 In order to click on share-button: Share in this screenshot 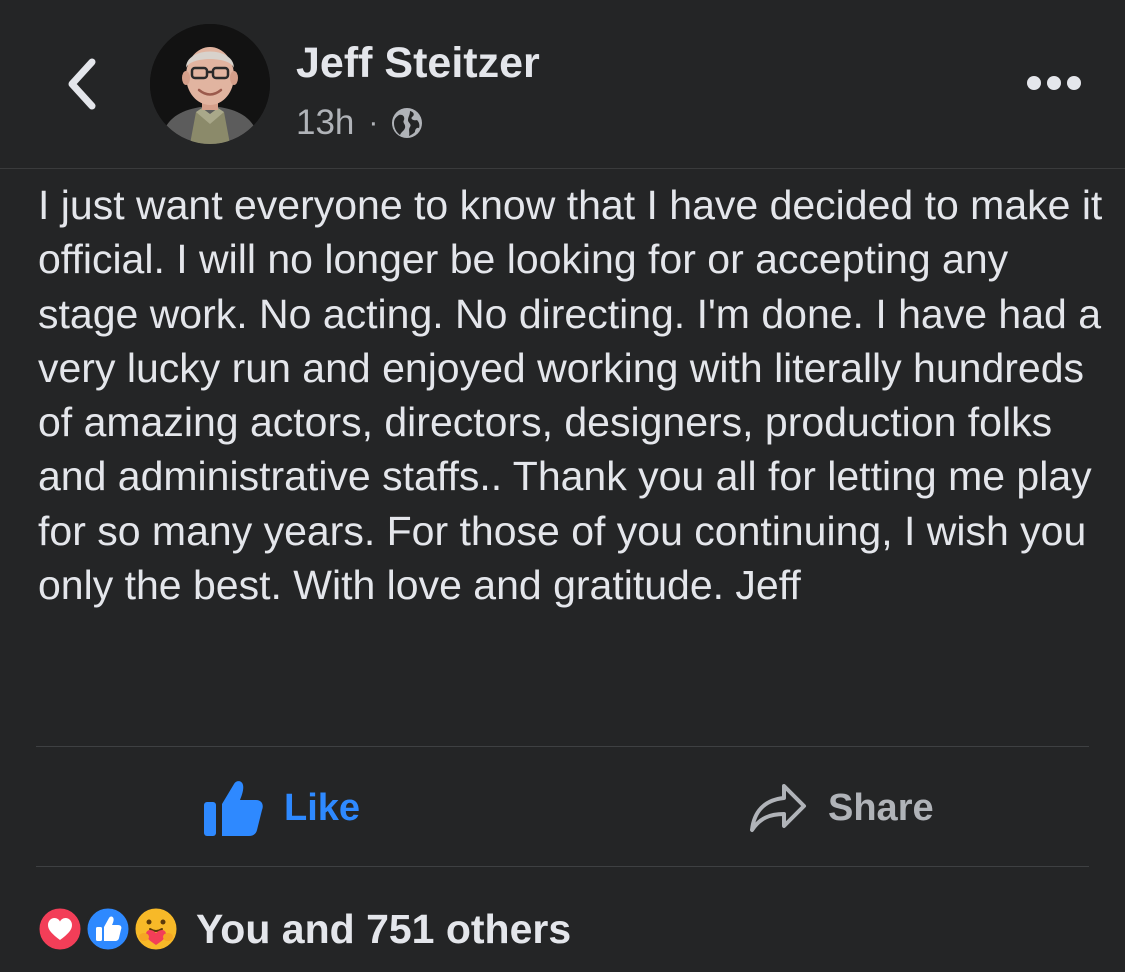, I will do `click(841, 808)`.